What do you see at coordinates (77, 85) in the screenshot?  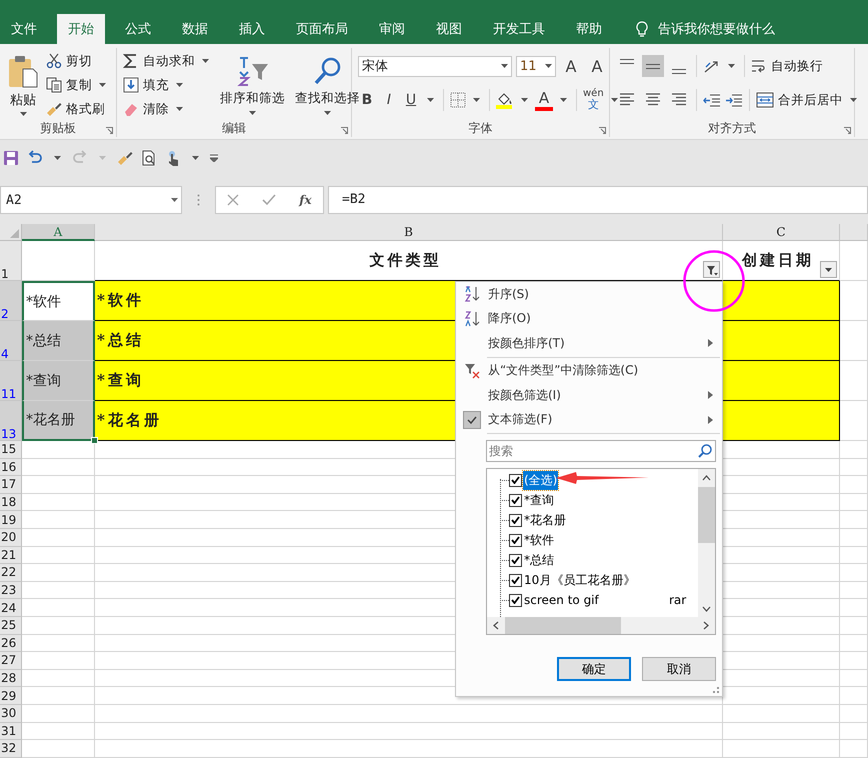 I see `copy-button: 复制` at bounding box center [77, 85].